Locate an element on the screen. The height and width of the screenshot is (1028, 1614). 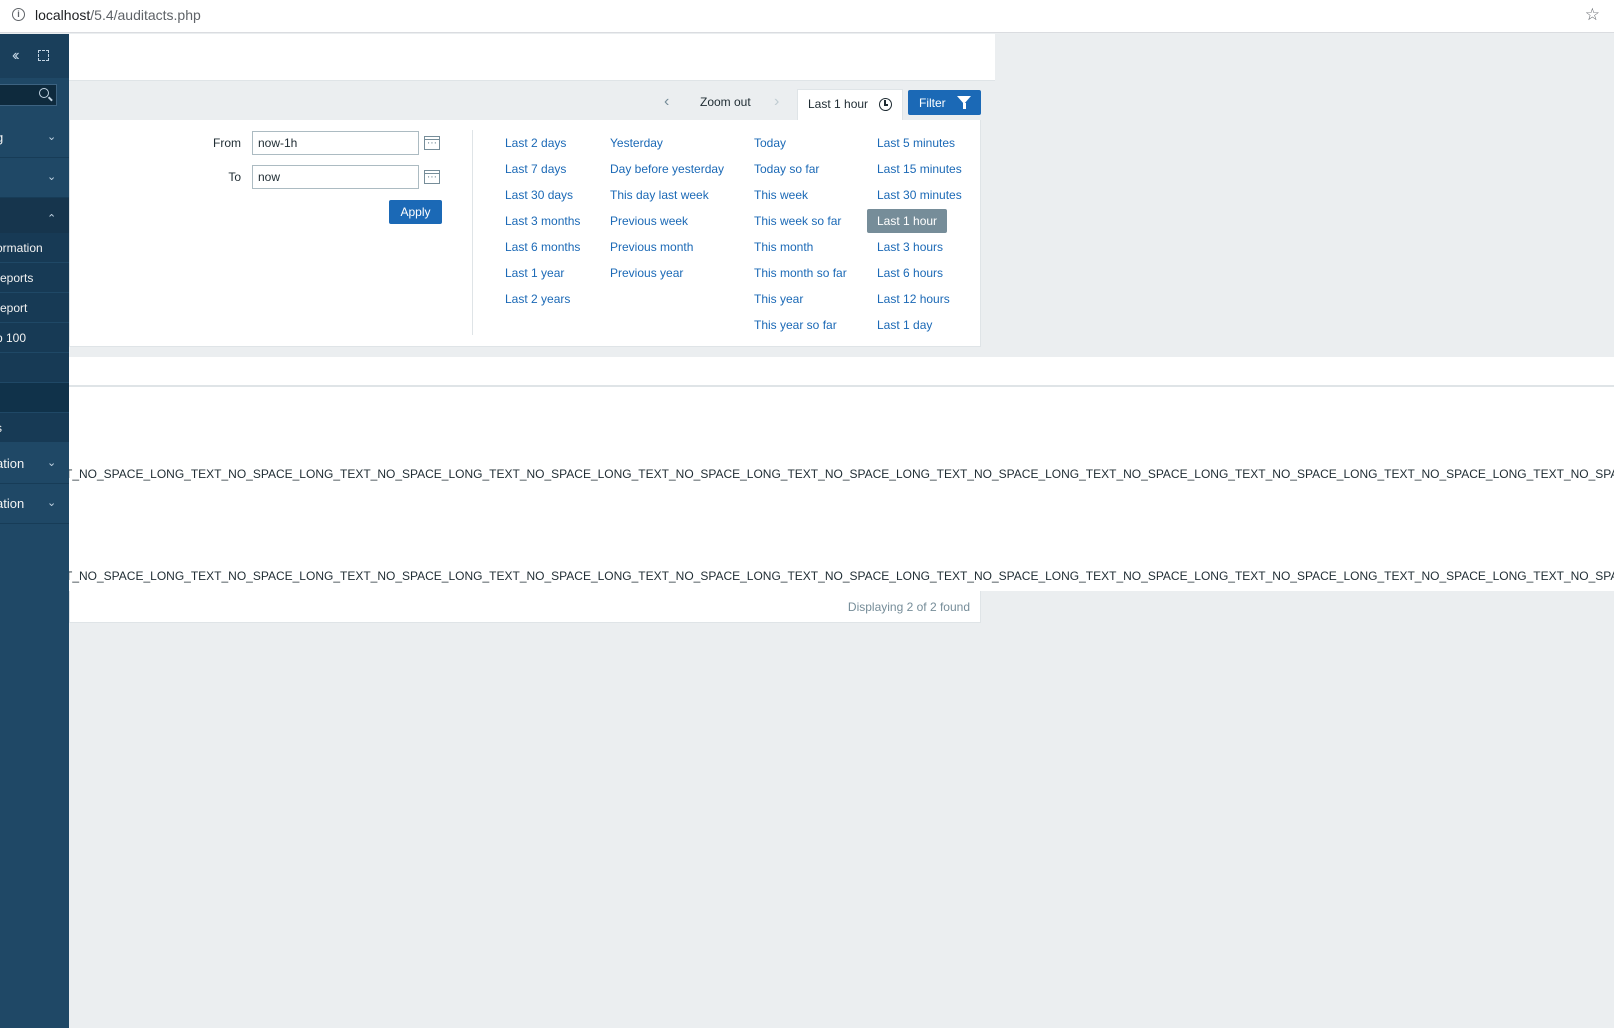
quick-range-this-day-last-week: This day last week is located at coordinates (659, 195).